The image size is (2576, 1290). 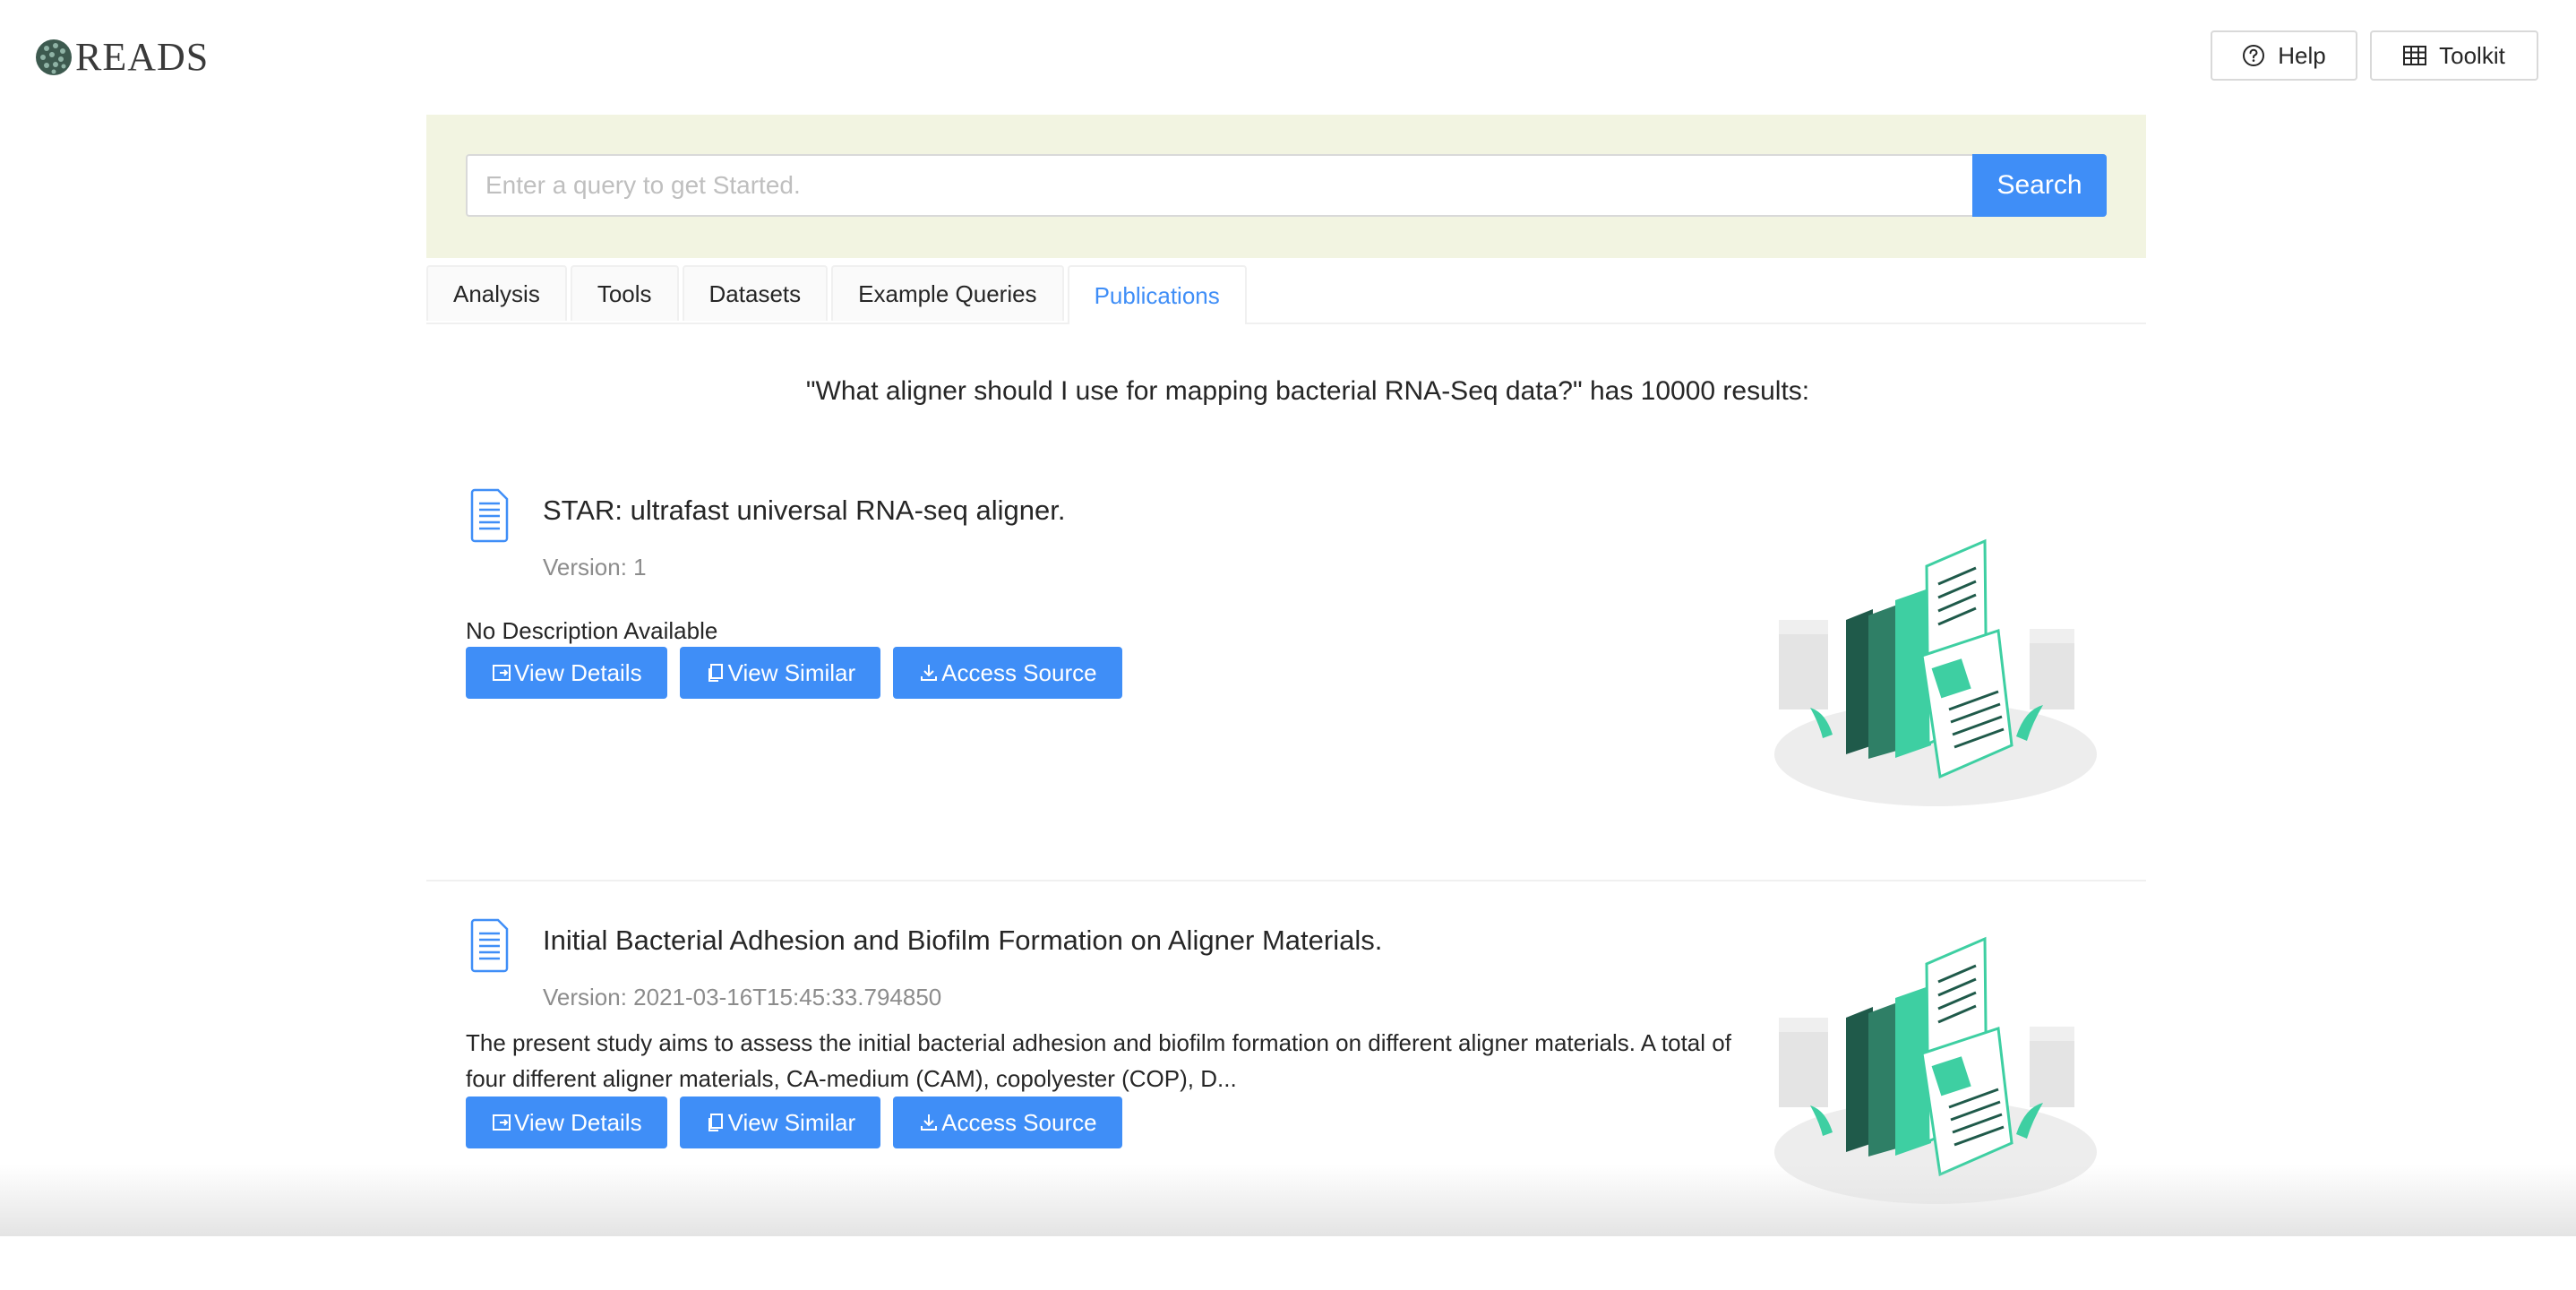 What do you see at coordinates (1219, 185) in the screenshot?
I see `search-input` at bounding box center [1219, 185].